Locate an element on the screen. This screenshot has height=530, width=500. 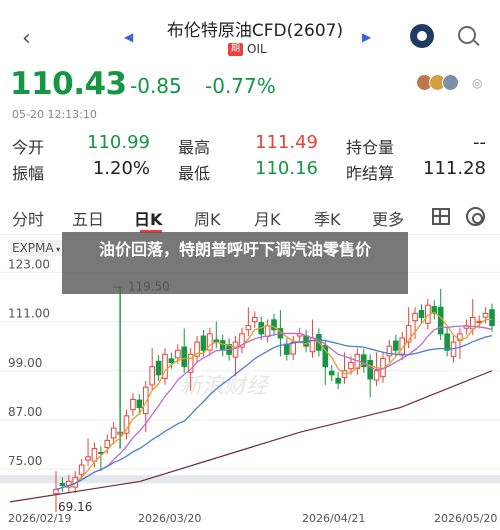
news-headline-overlay: 油价回落，特朗普呼吁下调汽油零售价 is located at coordinates (235, 263).